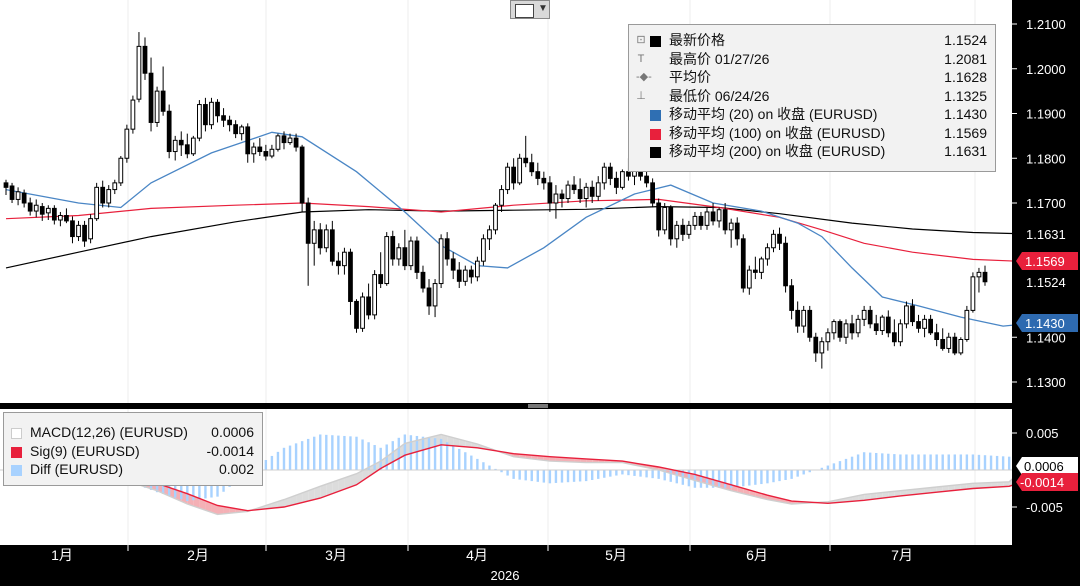 Image resolution: width=1080 pixels, height=586 pixels. What do you see at coordinates (1046, 382) in the screenshot?
I see `y-tick-label: 1.1300` at bounding box center [1046, 382].